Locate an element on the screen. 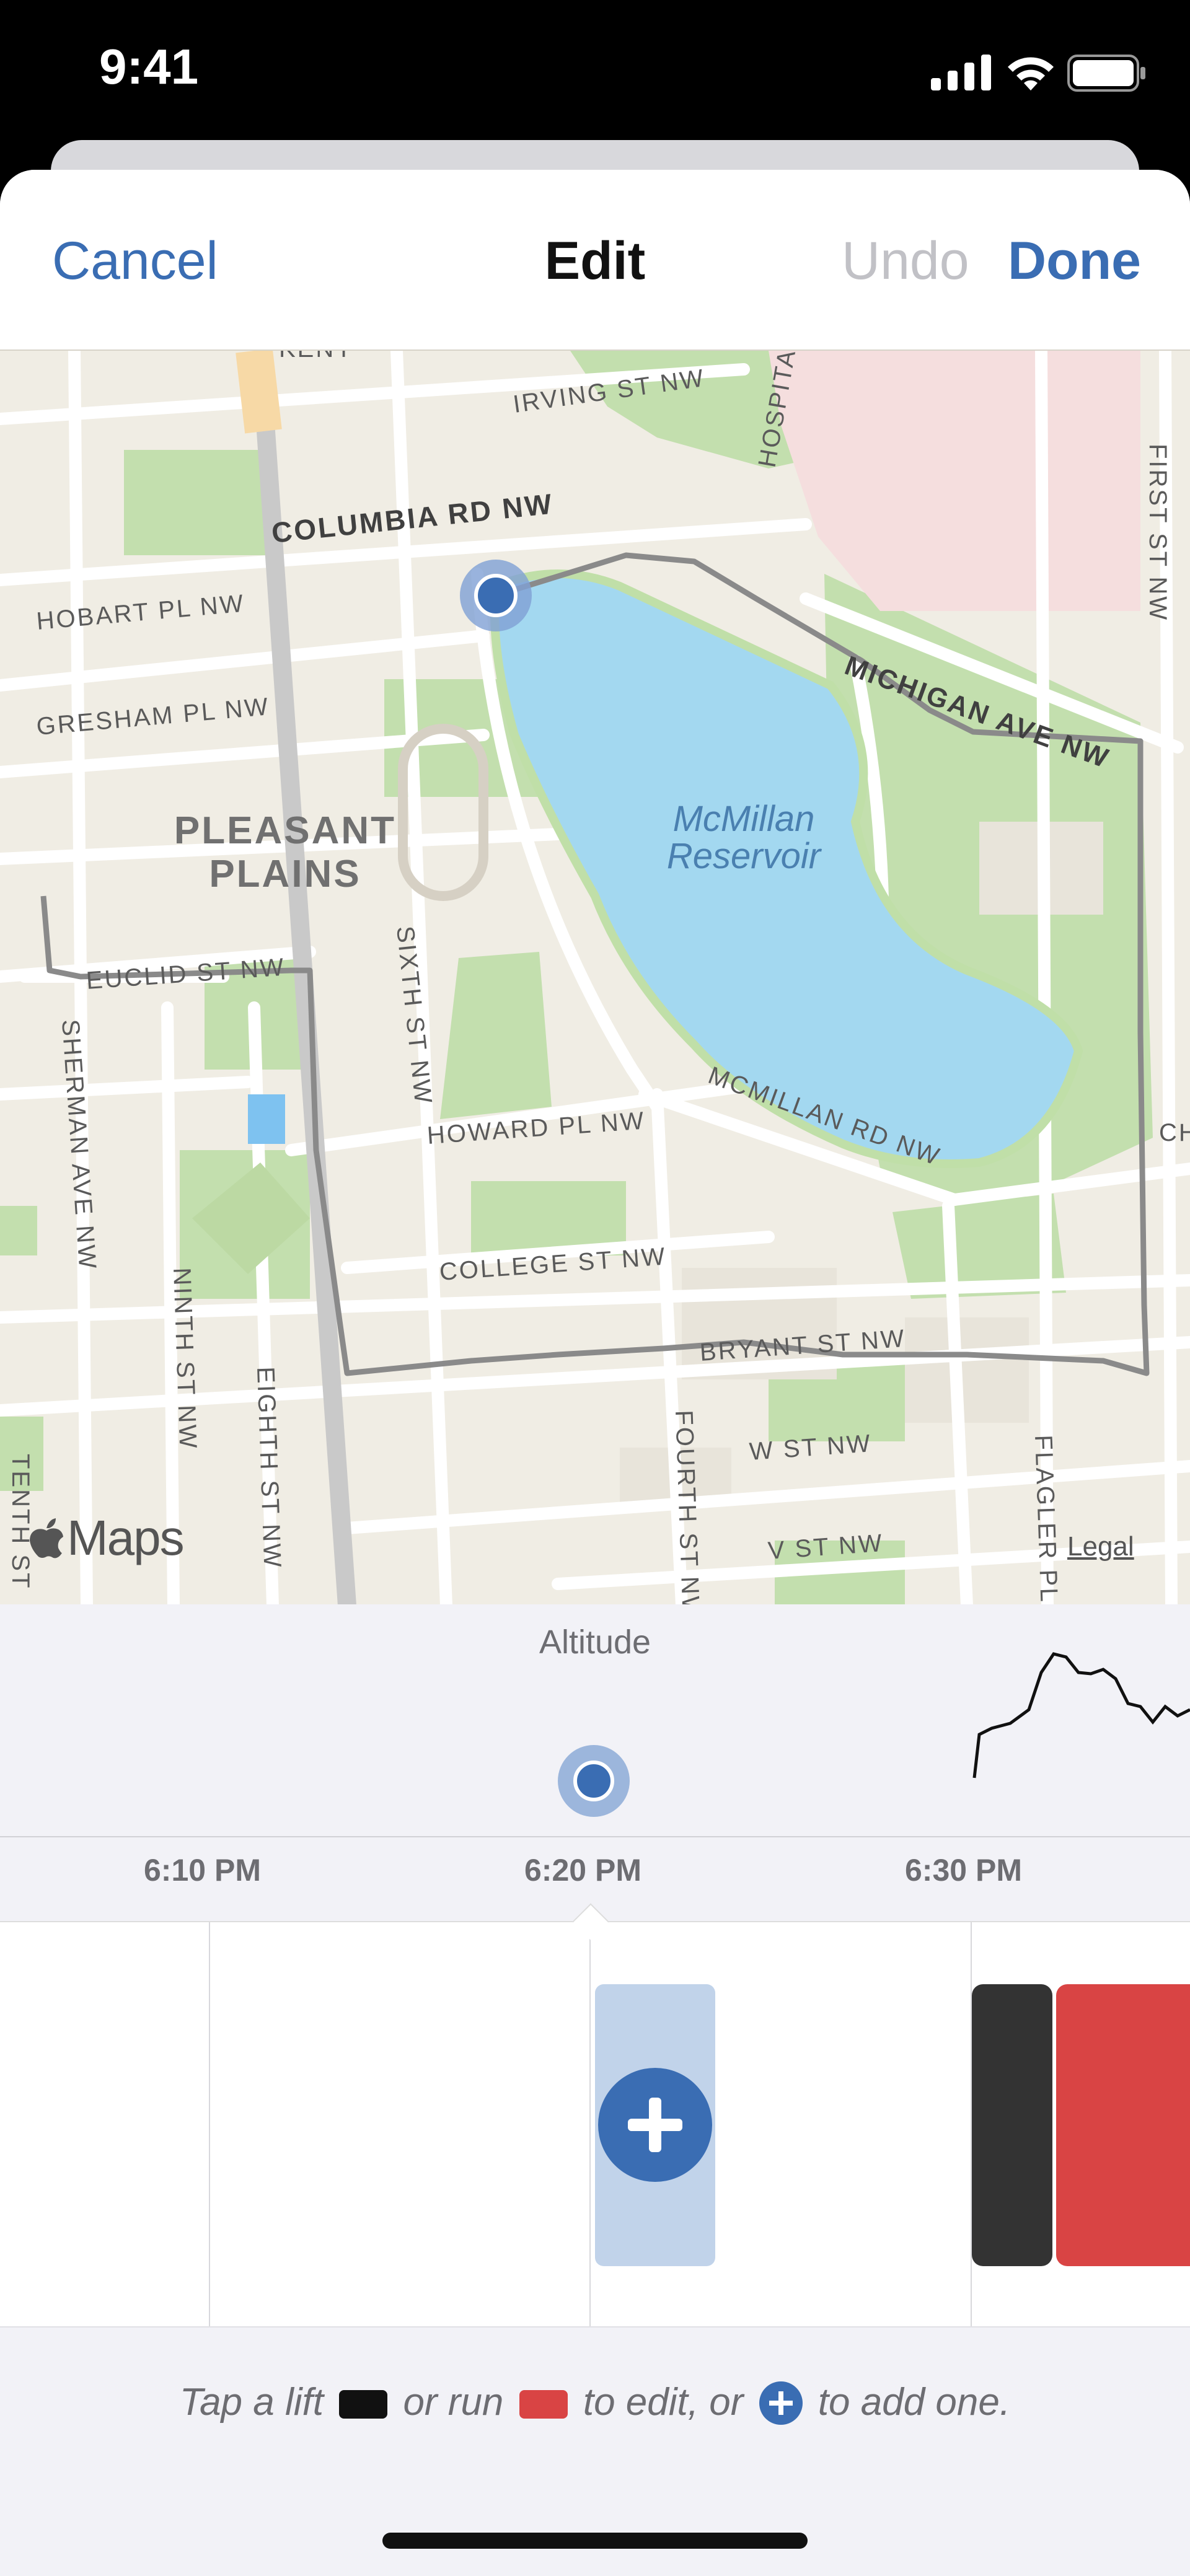 This screenshot has width=1190, height=2576. street-label-flagler: FLAGLER PL is located at coordinates (1045, 1519).